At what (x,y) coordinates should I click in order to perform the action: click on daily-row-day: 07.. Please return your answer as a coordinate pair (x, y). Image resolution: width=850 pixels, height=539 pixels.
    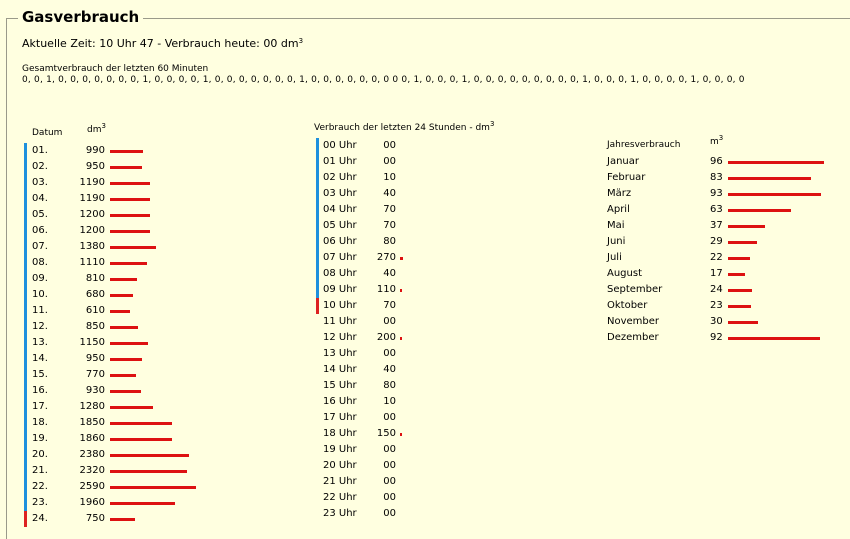
    Looking at the image, I should click on (40, 246).